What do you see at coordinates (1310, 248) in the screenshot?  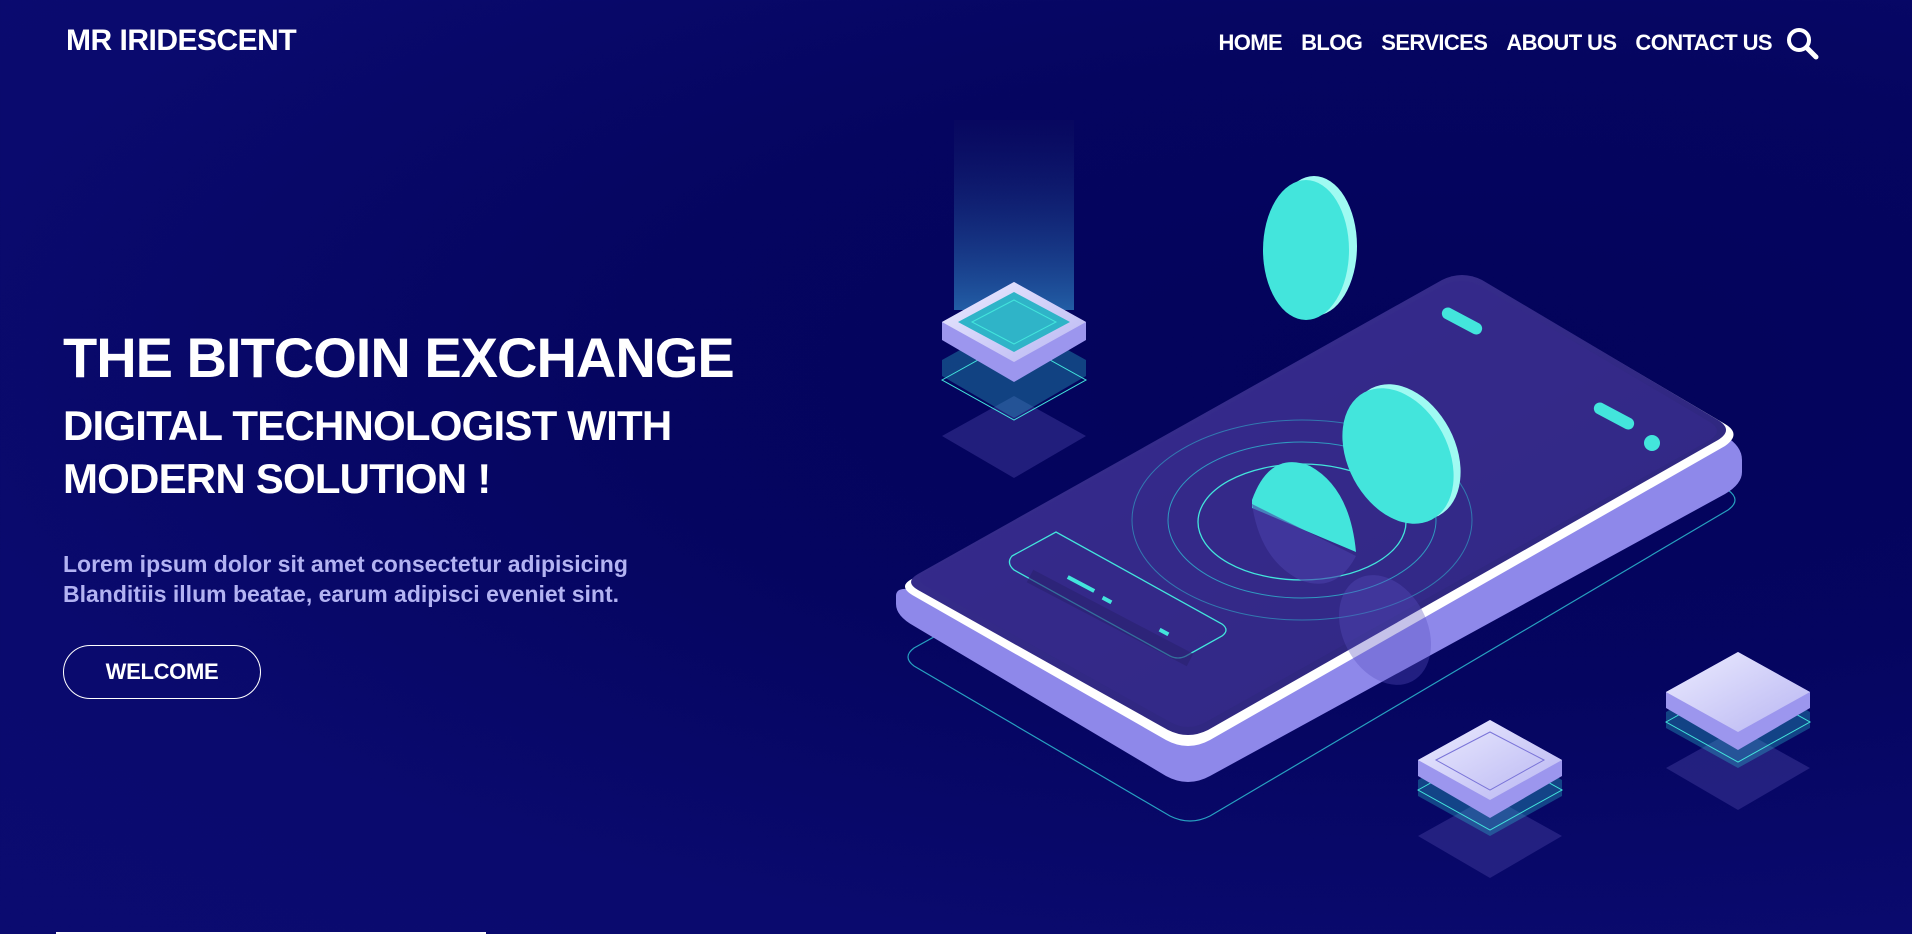 I see `coin-top` at bounding box center [1310, 248].